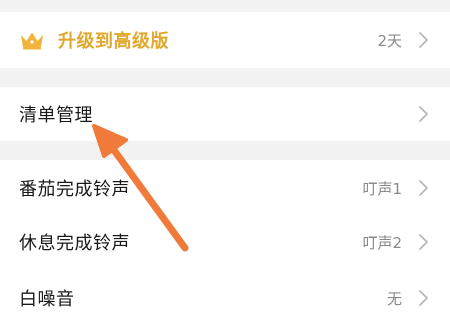  What do you see at coordinates (389, 40) in the screenshot?
I see `upgrade-days-remaining: 2天` at bounding box center [389, 40].